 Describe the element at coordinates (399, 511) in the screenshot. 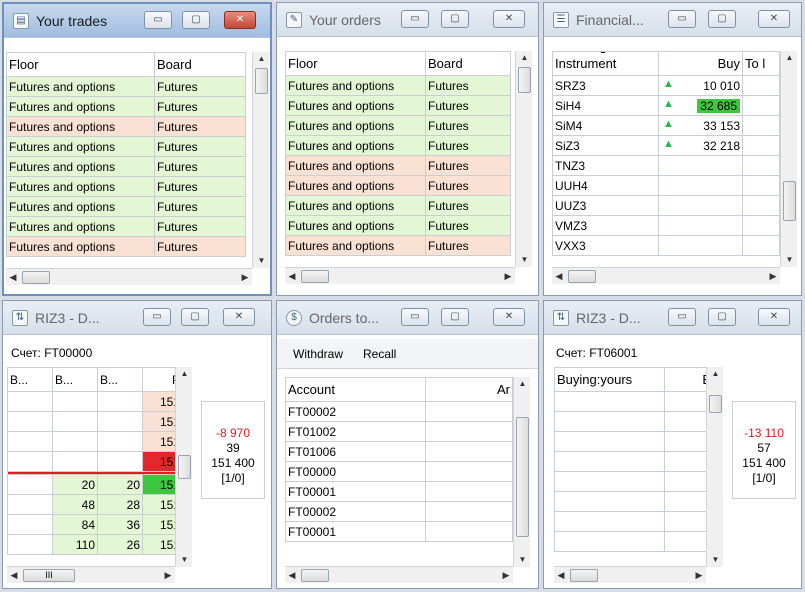

I see `table-row: FT00002` at that location.